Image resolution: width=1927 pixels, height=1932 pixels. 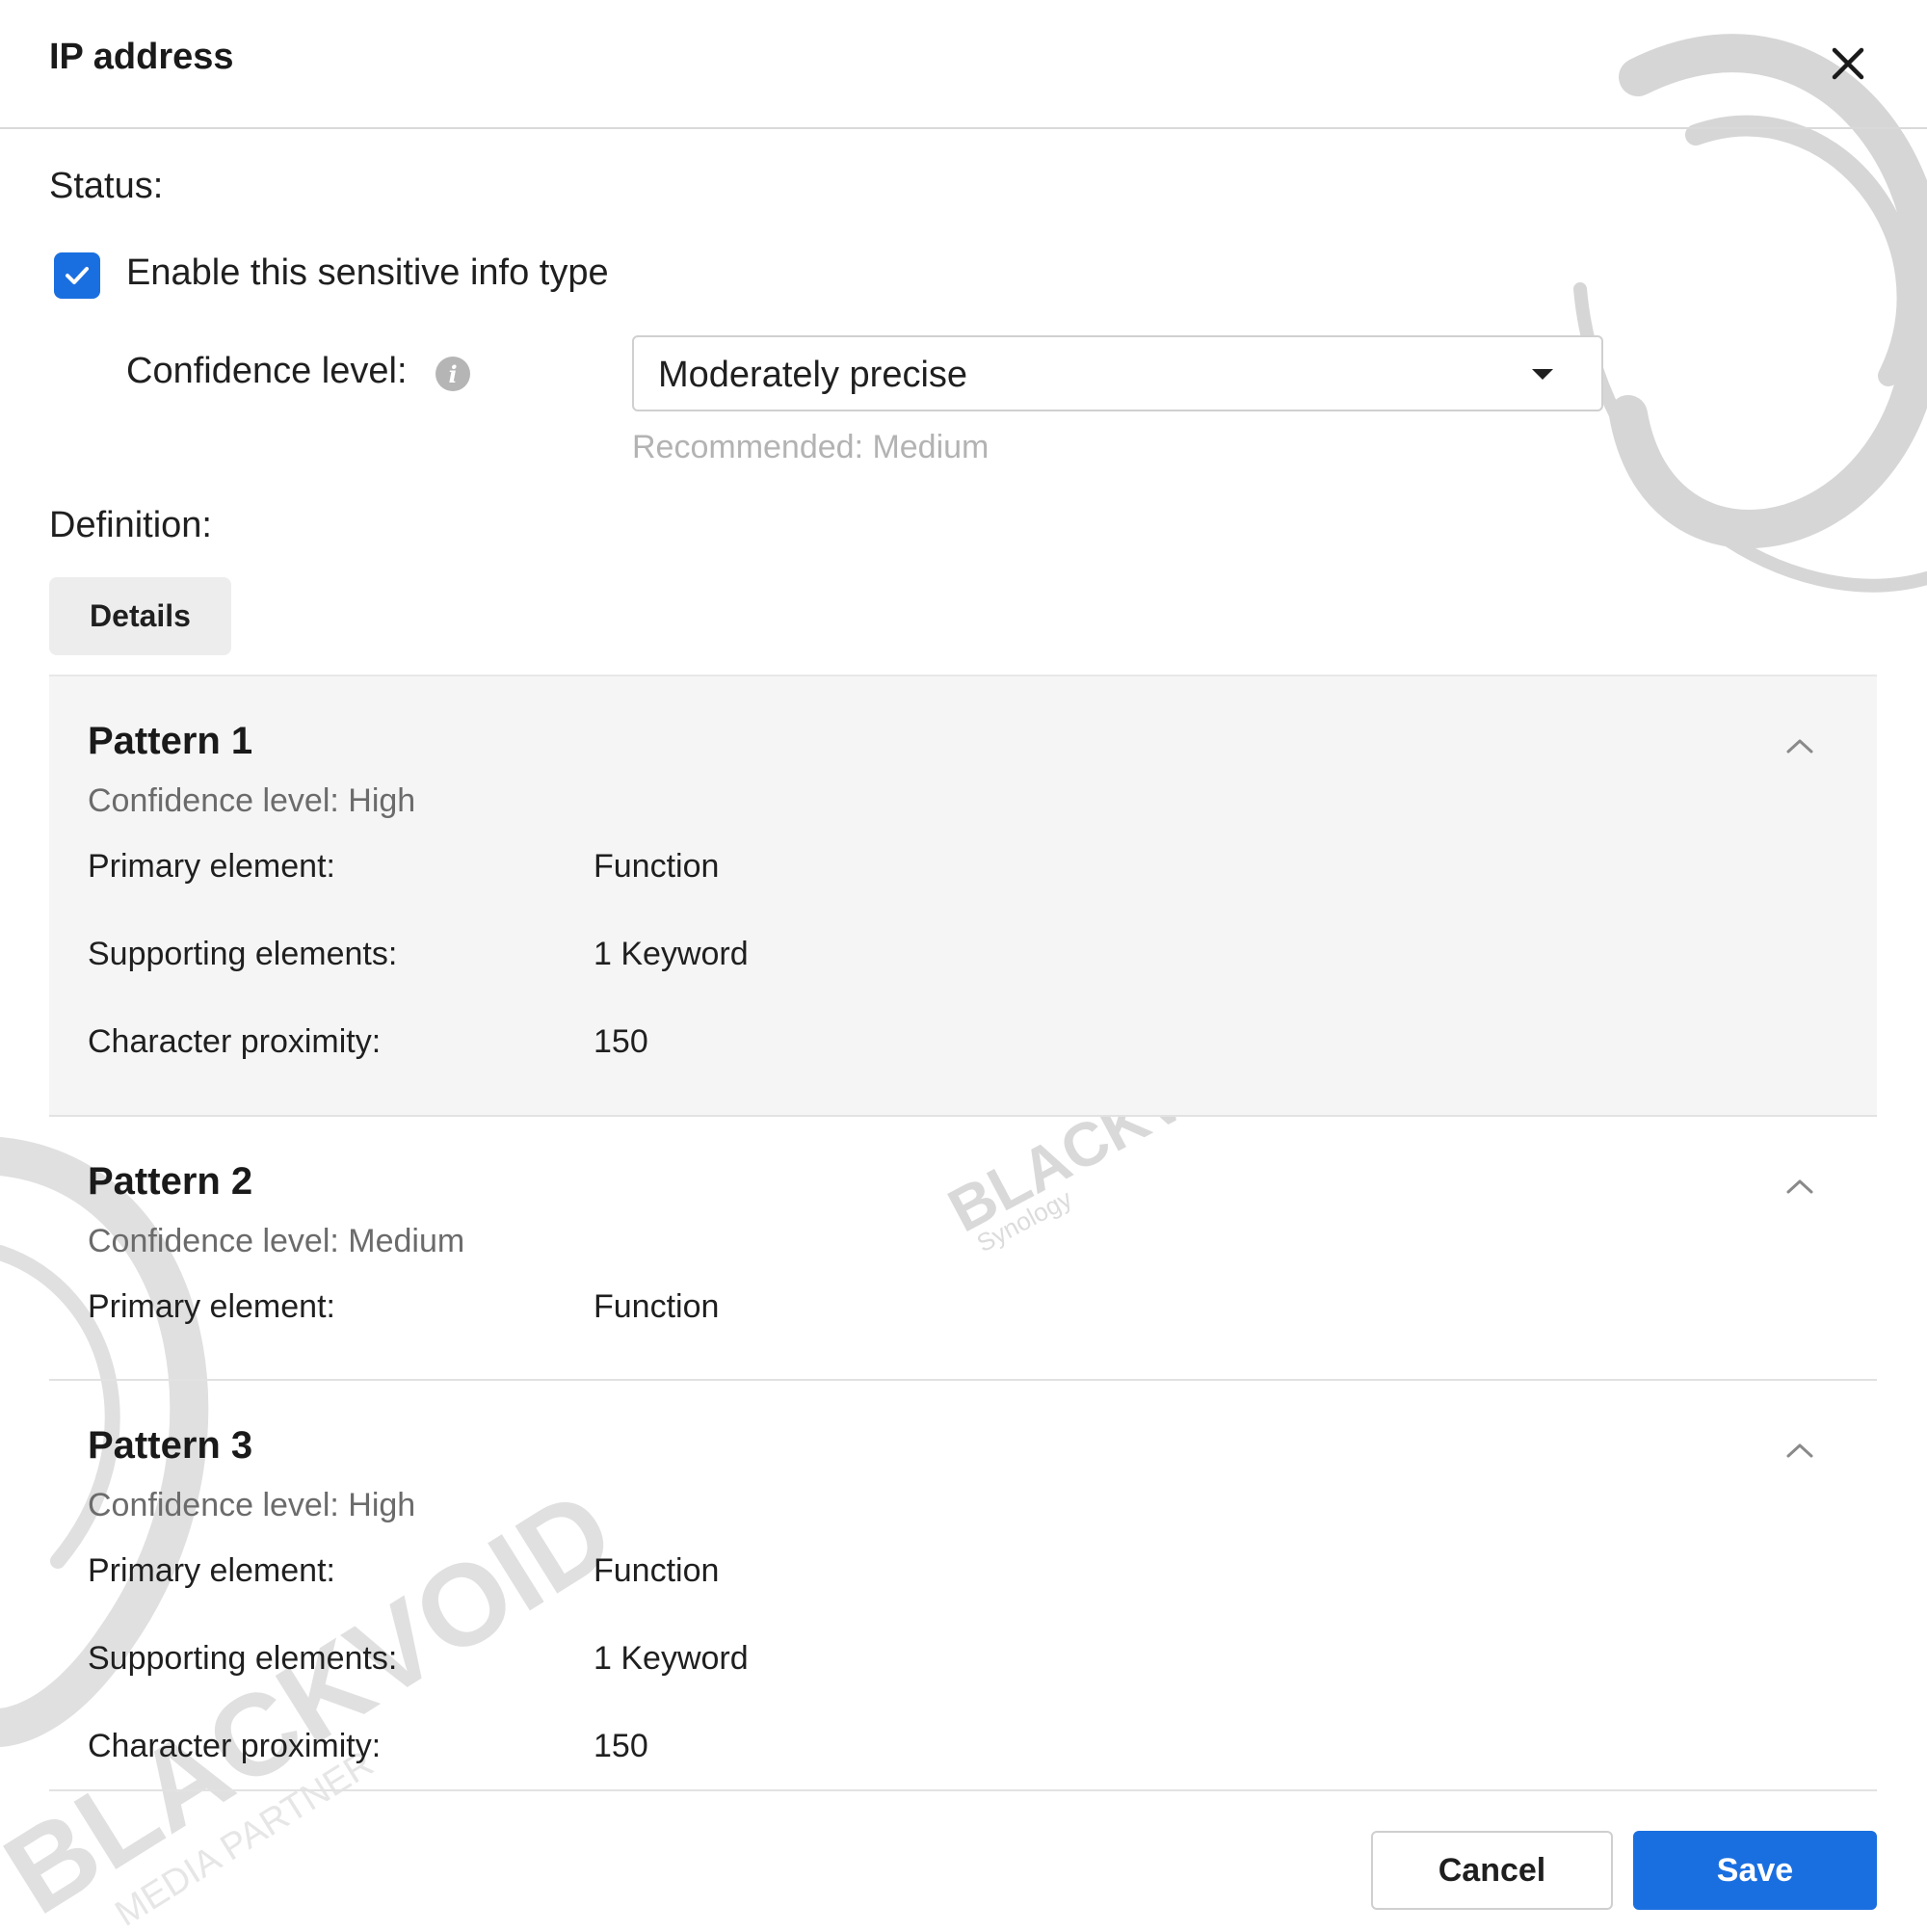 I want to click on enable-checkbox-label: Enable this sensitive info type, so click(x=367, y=273).